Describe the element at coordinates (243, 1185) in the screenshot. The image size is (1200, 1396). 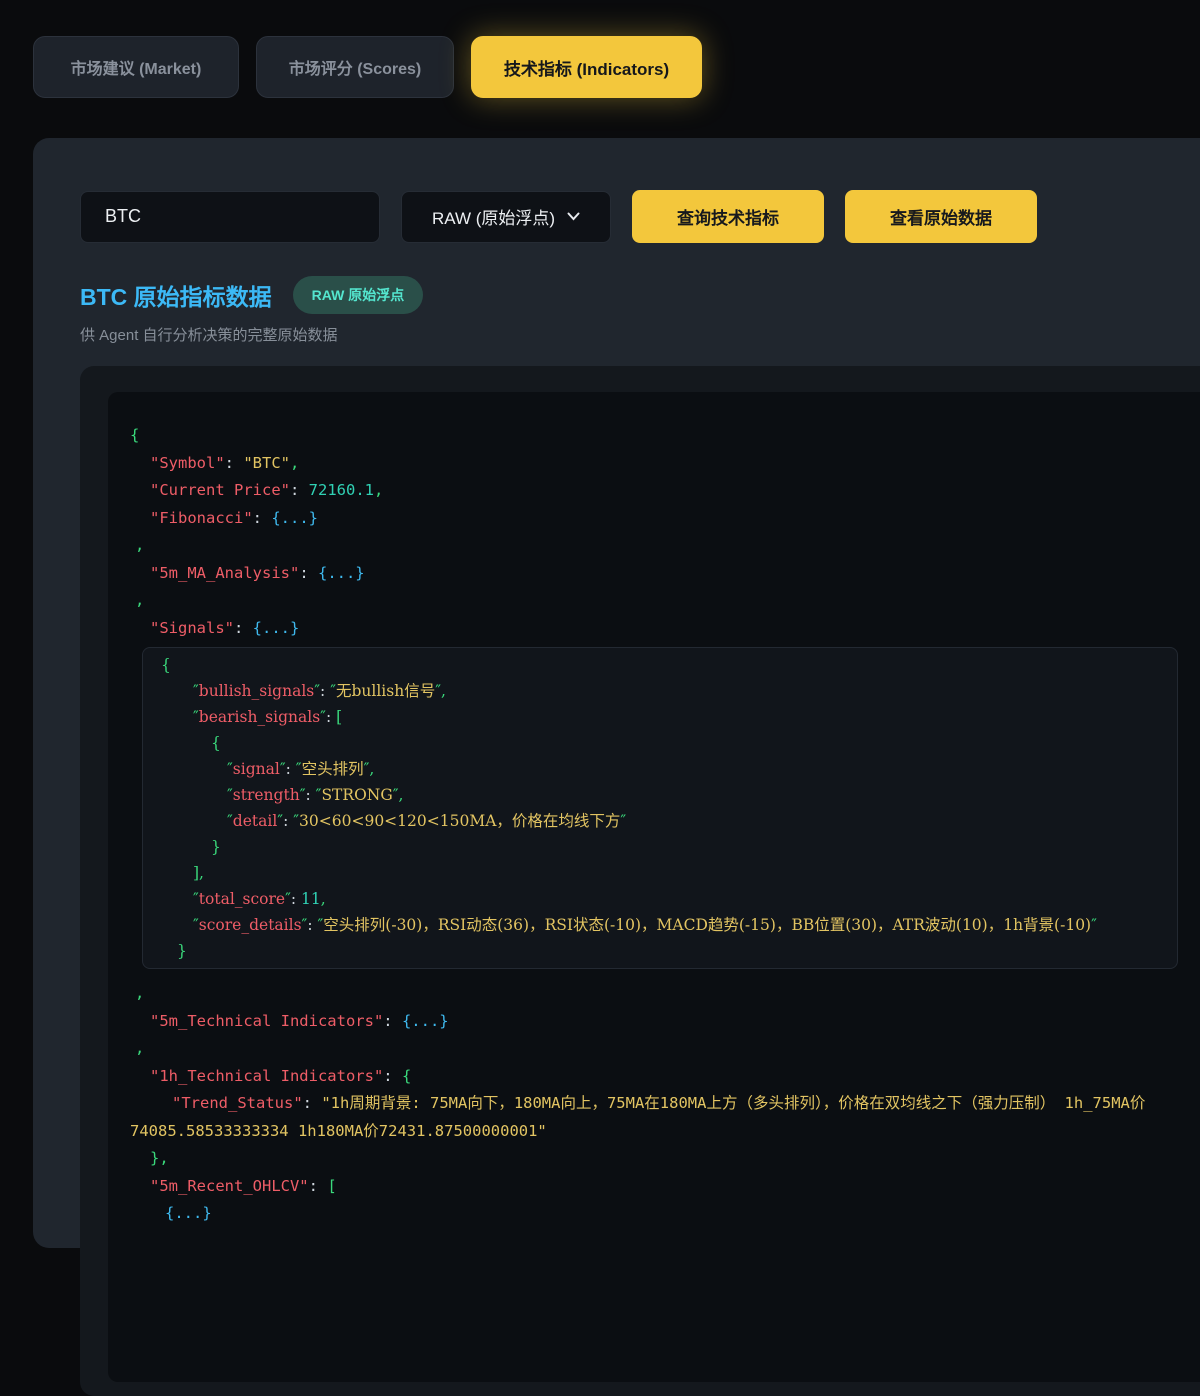
I see `code-line: "5m_Recent_OHLCV": [` at that location.